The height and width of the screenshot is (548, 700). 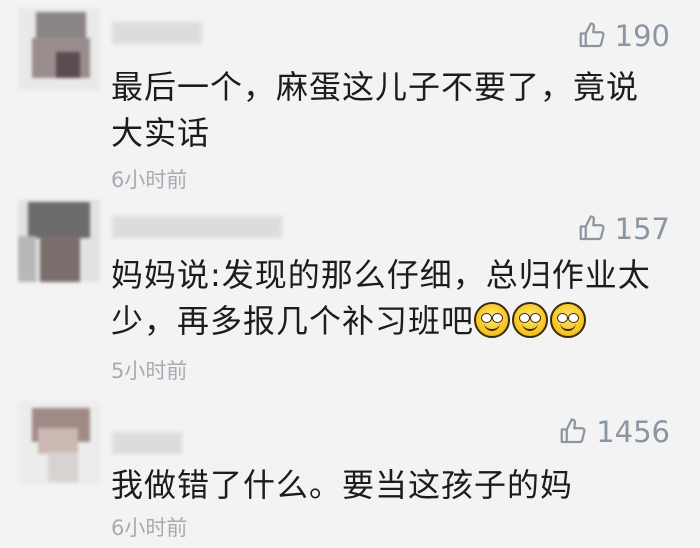 I want to click on like-button: 1456, so click(x=614, y=432).